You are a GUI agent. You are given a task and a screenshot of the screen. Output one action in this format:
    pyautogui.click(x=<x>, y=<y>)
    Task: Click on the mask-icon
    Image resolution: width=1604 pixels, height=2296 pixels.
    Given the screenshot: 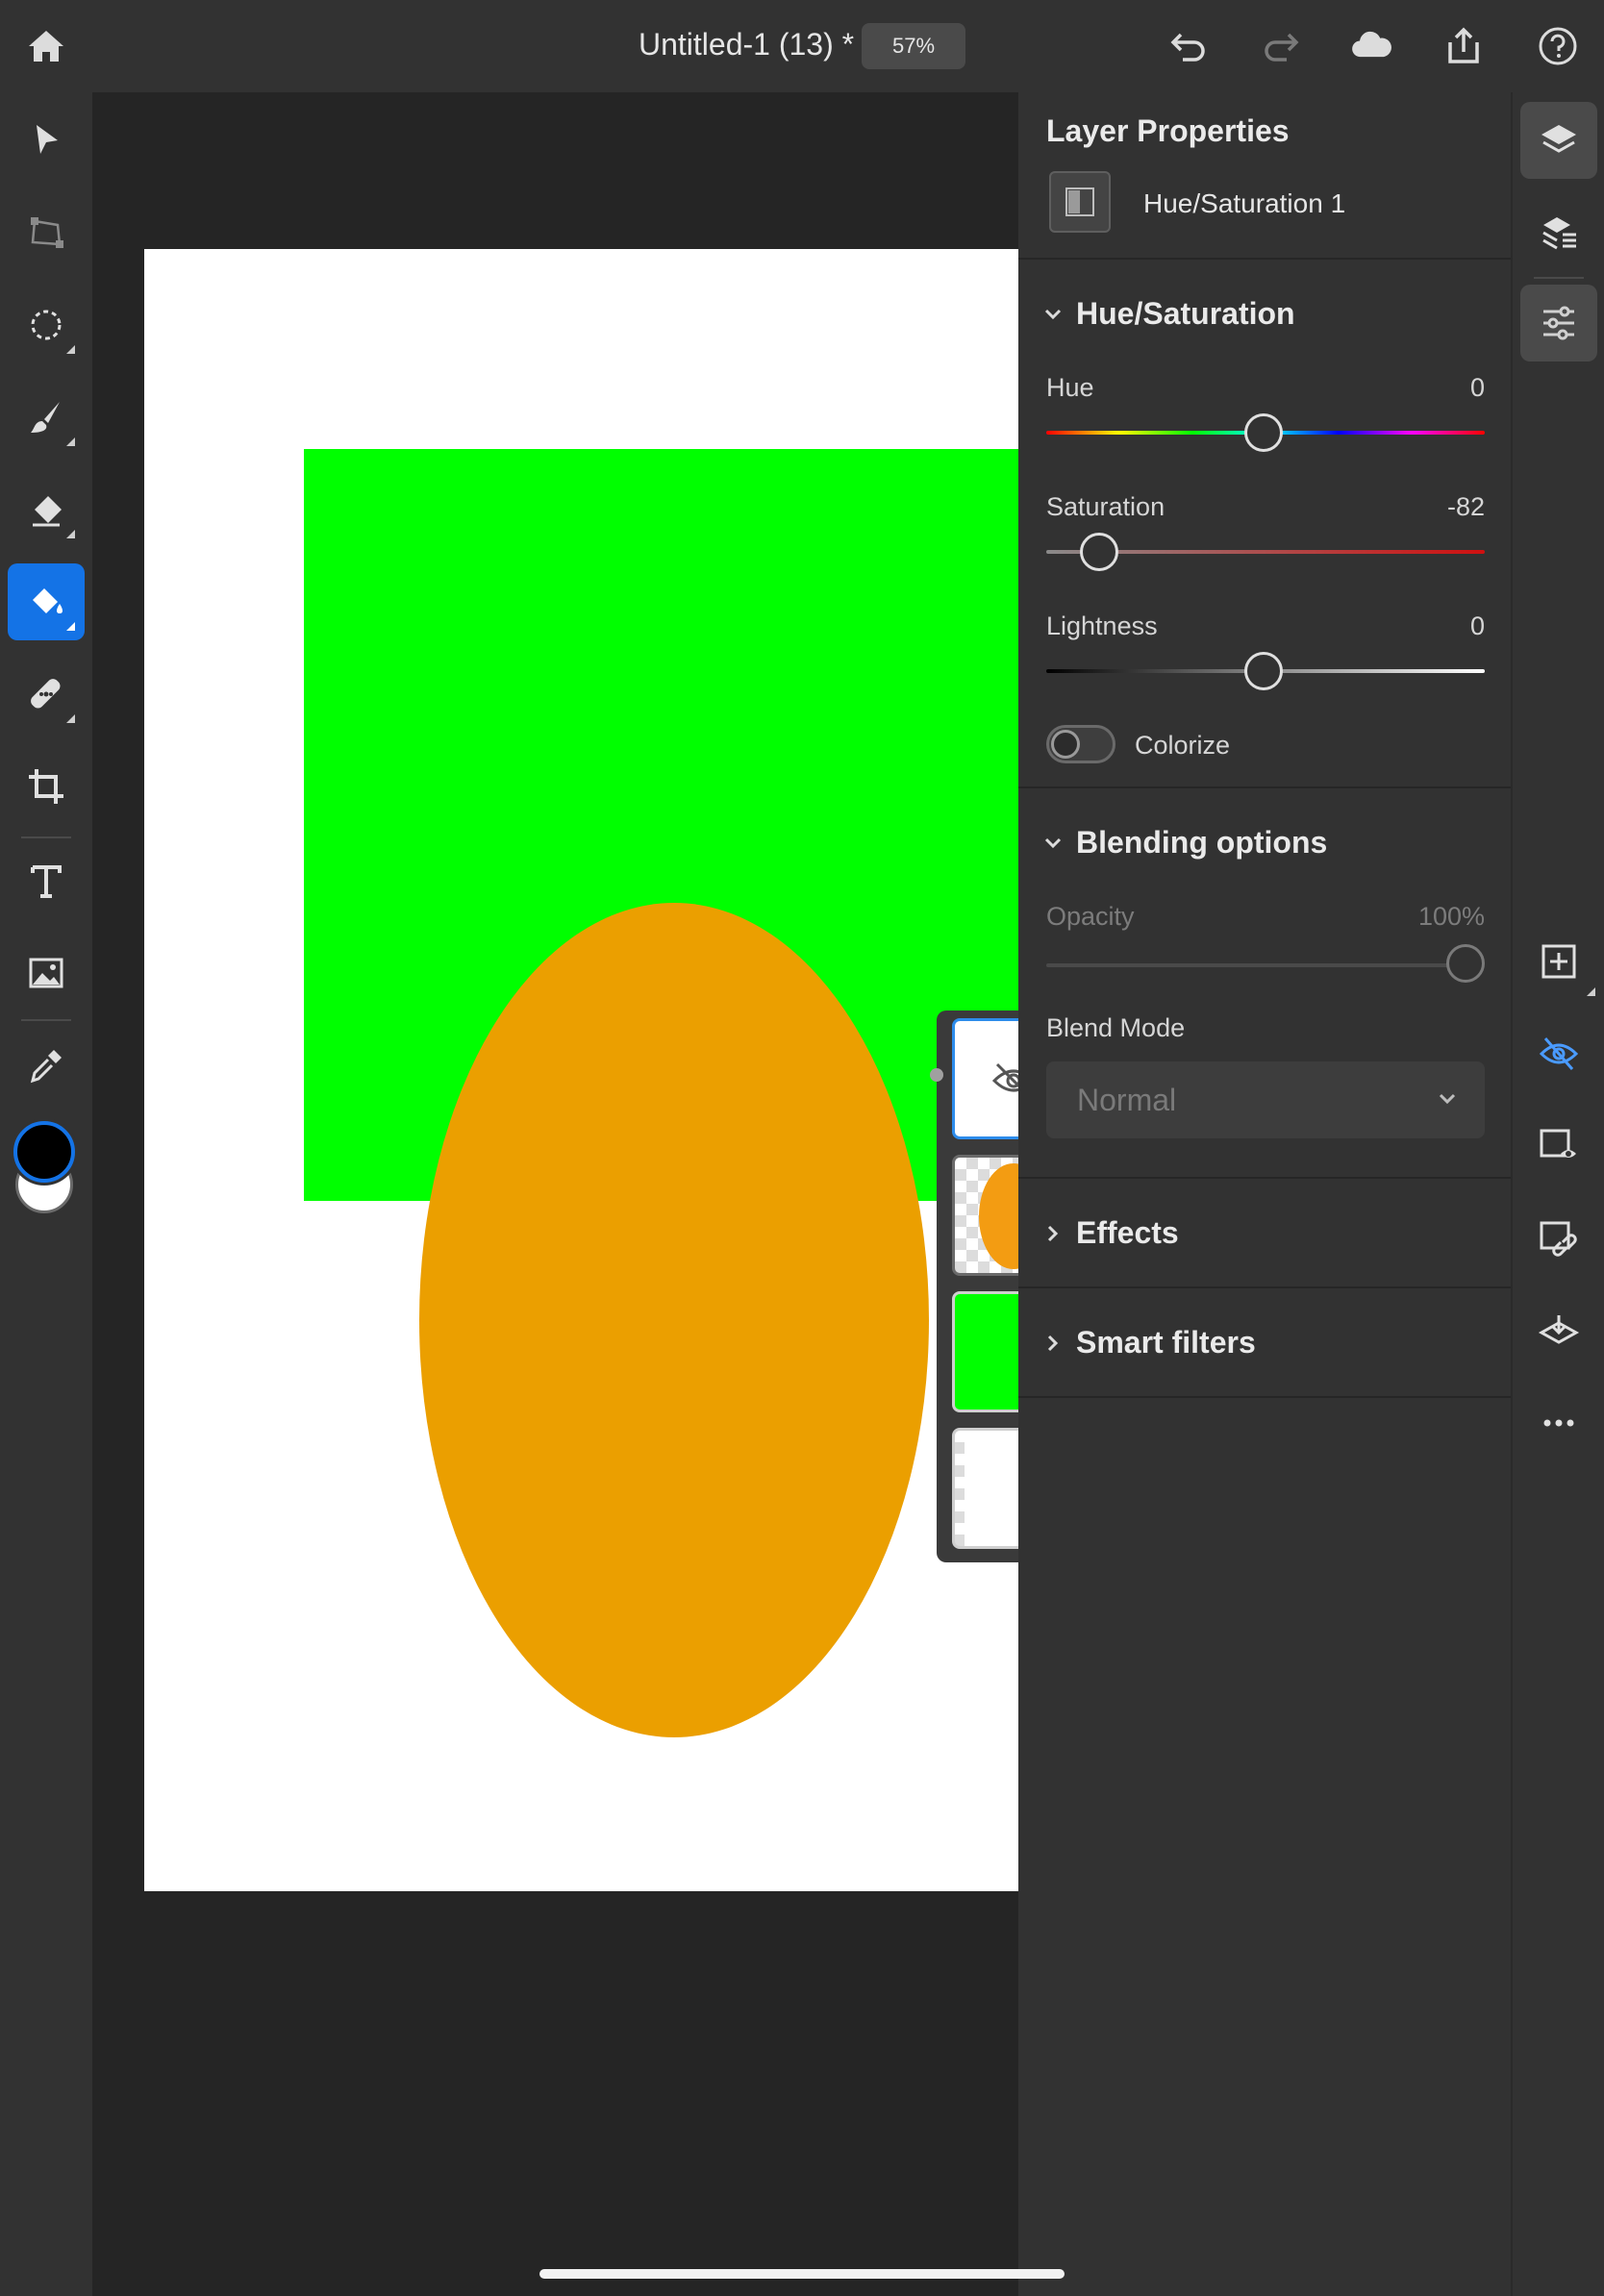 What is the action you would take?
    pyautogui.click(x=1558, y=1146)
    